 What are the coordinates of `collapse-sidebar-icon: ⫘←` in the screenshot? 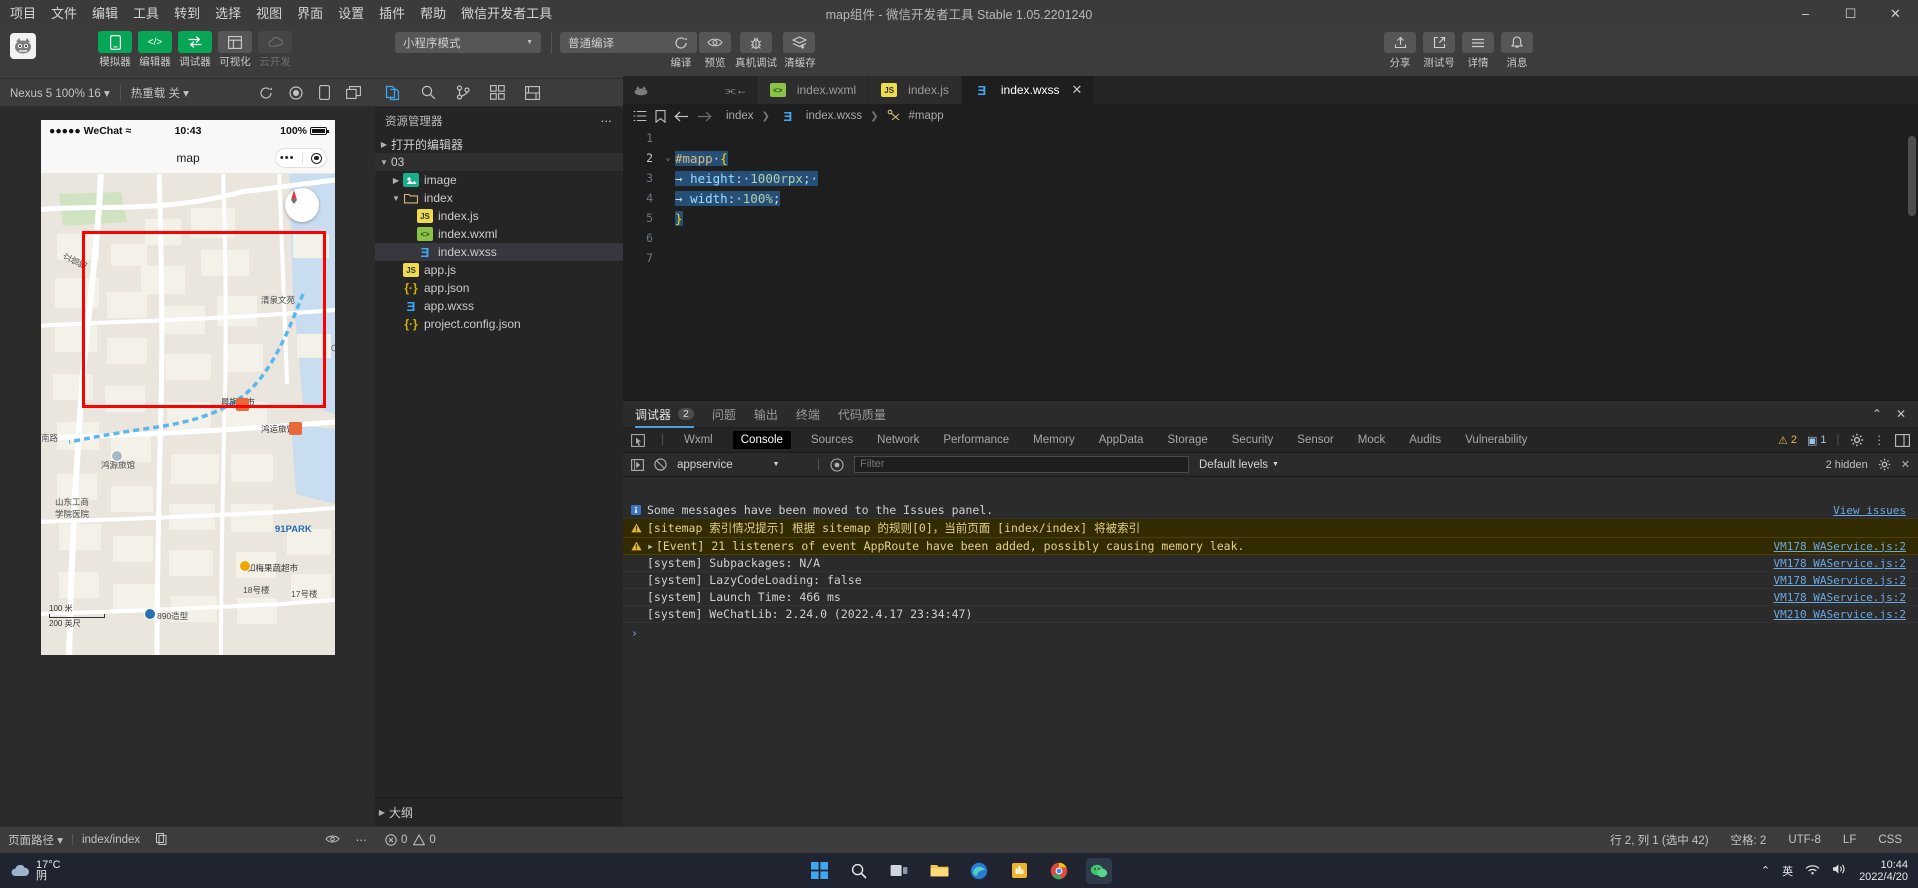 It's located at (736, 90).